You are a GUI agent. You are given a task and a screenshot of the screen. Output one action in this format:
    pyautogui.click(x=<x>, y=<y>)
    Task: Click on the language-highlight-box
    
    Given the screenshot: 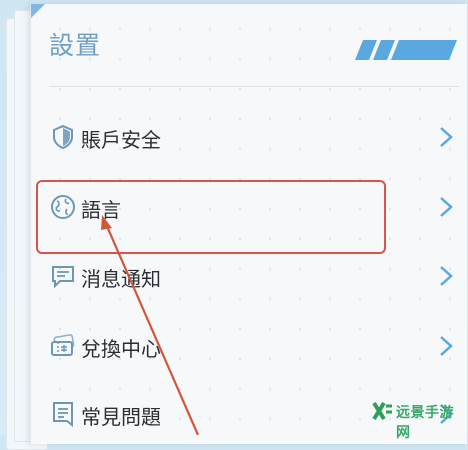 What is the action you would take?
    pyautogui.click(x=211, y=217)
    